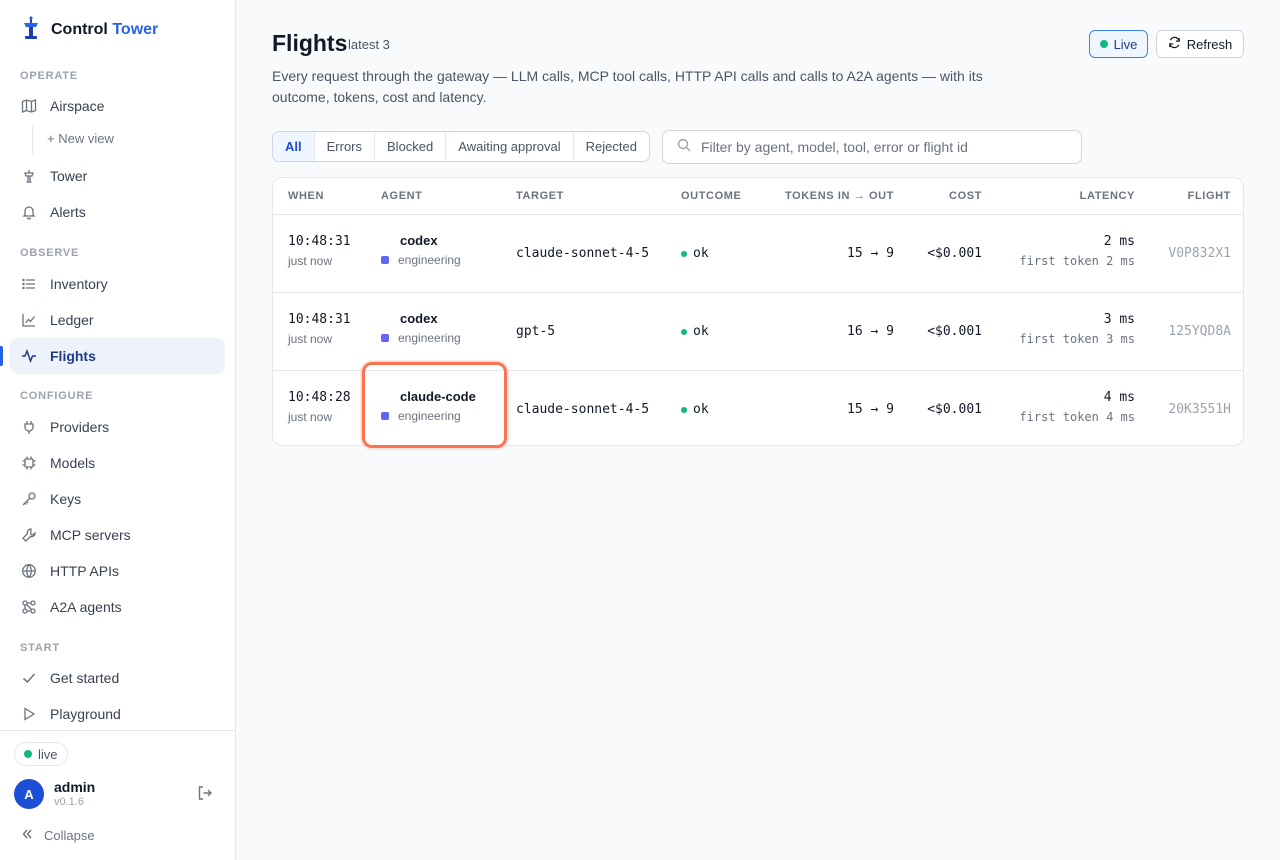 The width and height of the screenshot is (1280, 860). What do you see at coordinates (118, 795) in the screenshot?
I see `sidebar-footer: live A admin v0.1.6 Collapse` at bounding box center [118, 795].